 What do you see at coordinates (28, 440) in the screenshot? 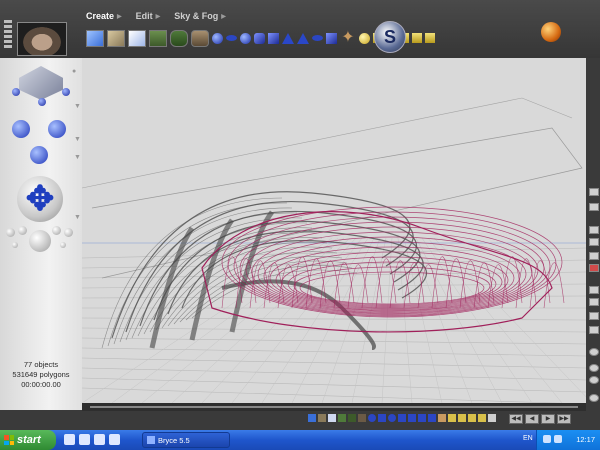
I see `start-button: start` at bounding box center [28, 440].